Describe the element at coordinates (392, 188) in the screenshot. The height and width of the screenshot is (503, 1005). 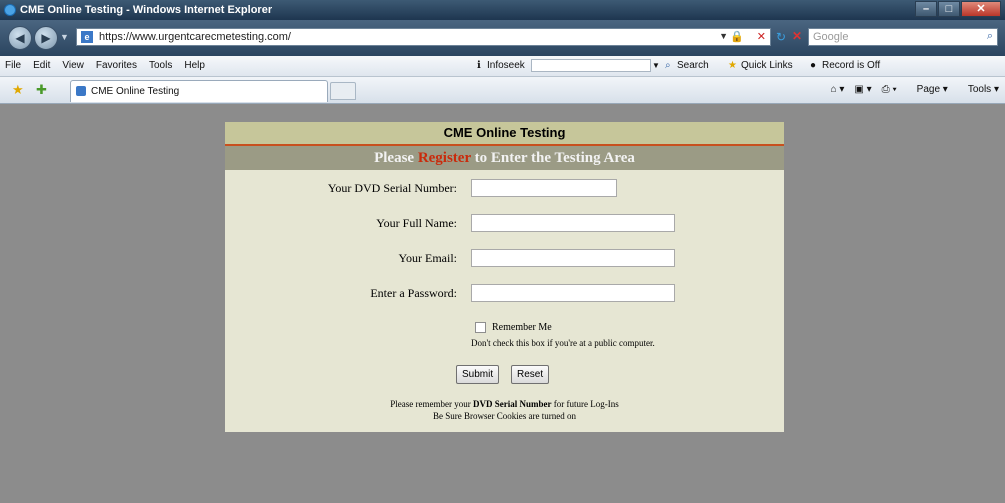
I see `serial-label: Your DVD Serial Number:` at that location.